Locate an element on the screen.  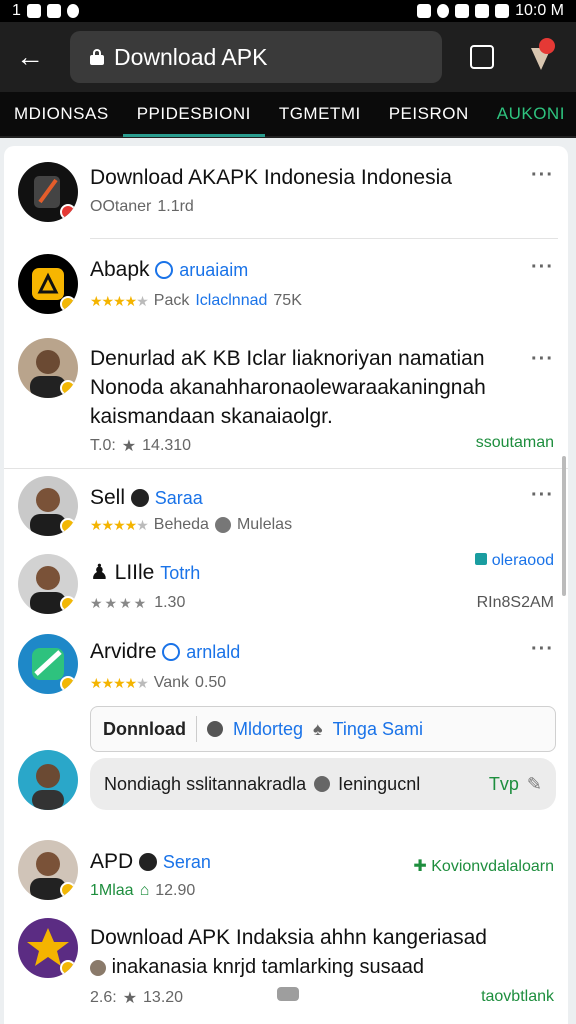
download-options-bar: Donnload Mldorteg ♠ Tinga Sami is located at coordinates (323, 729).